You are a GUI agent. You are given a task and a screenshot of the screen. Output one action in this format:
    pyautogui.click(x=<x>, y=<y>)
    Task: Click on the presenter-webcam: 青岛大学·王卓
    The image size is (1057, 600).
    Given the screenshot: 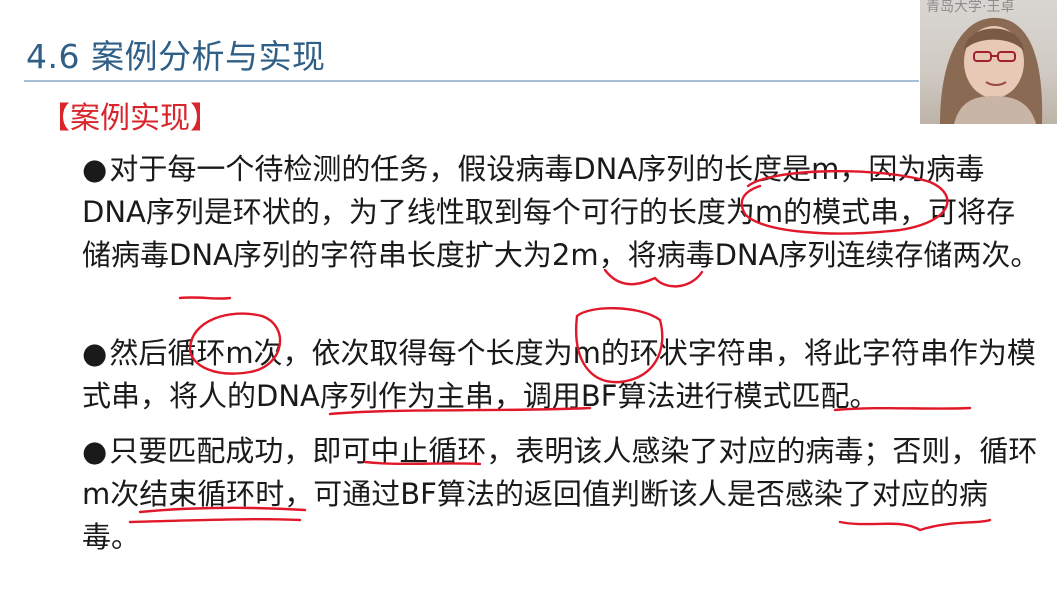 What is the action you would take?
    pyautogui.click(x=988, y=62)
    